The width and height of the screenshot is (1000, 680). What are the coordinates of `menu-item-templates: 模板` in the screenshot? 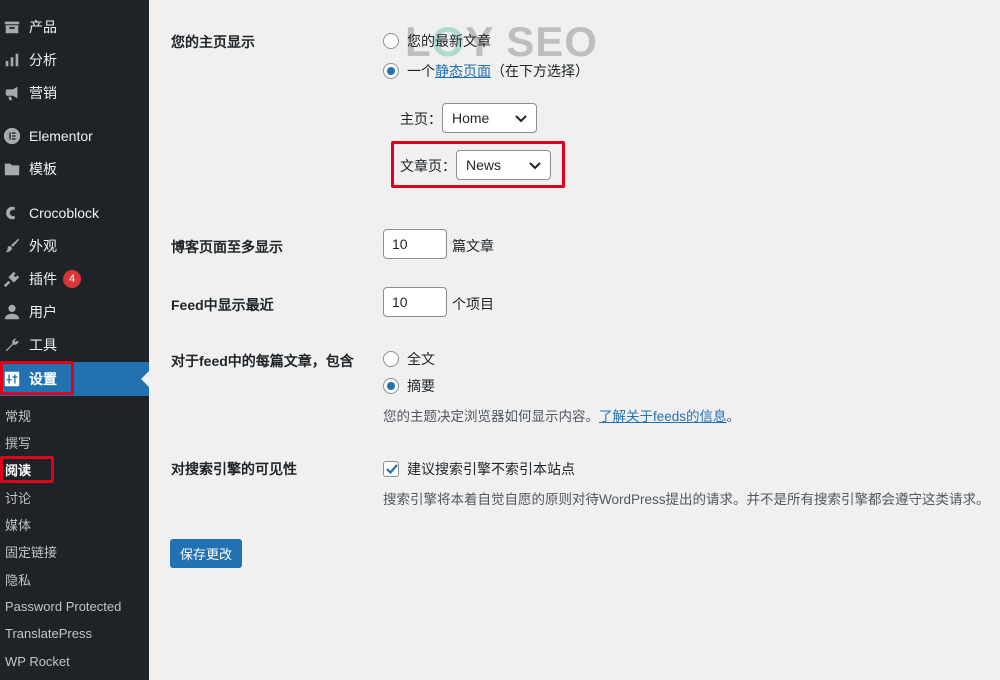 It's located at (74, 169).